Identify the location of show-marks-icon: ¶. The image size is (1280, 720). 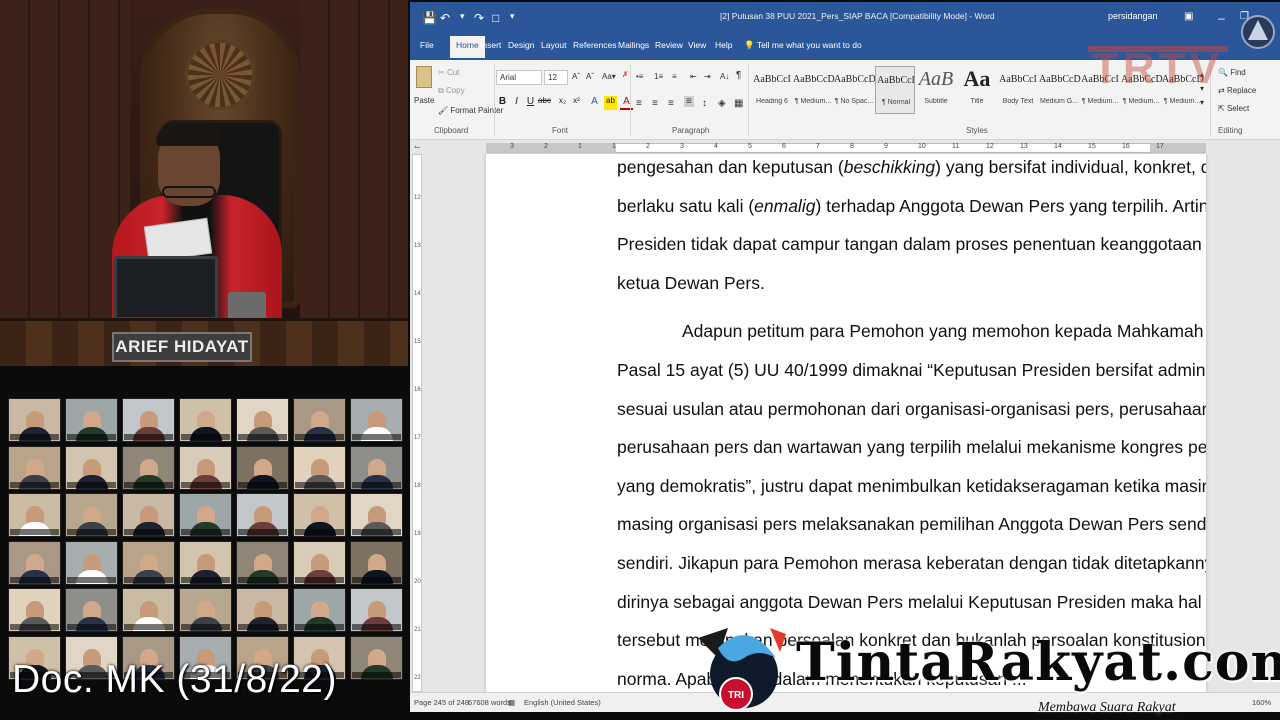
(738, 75).